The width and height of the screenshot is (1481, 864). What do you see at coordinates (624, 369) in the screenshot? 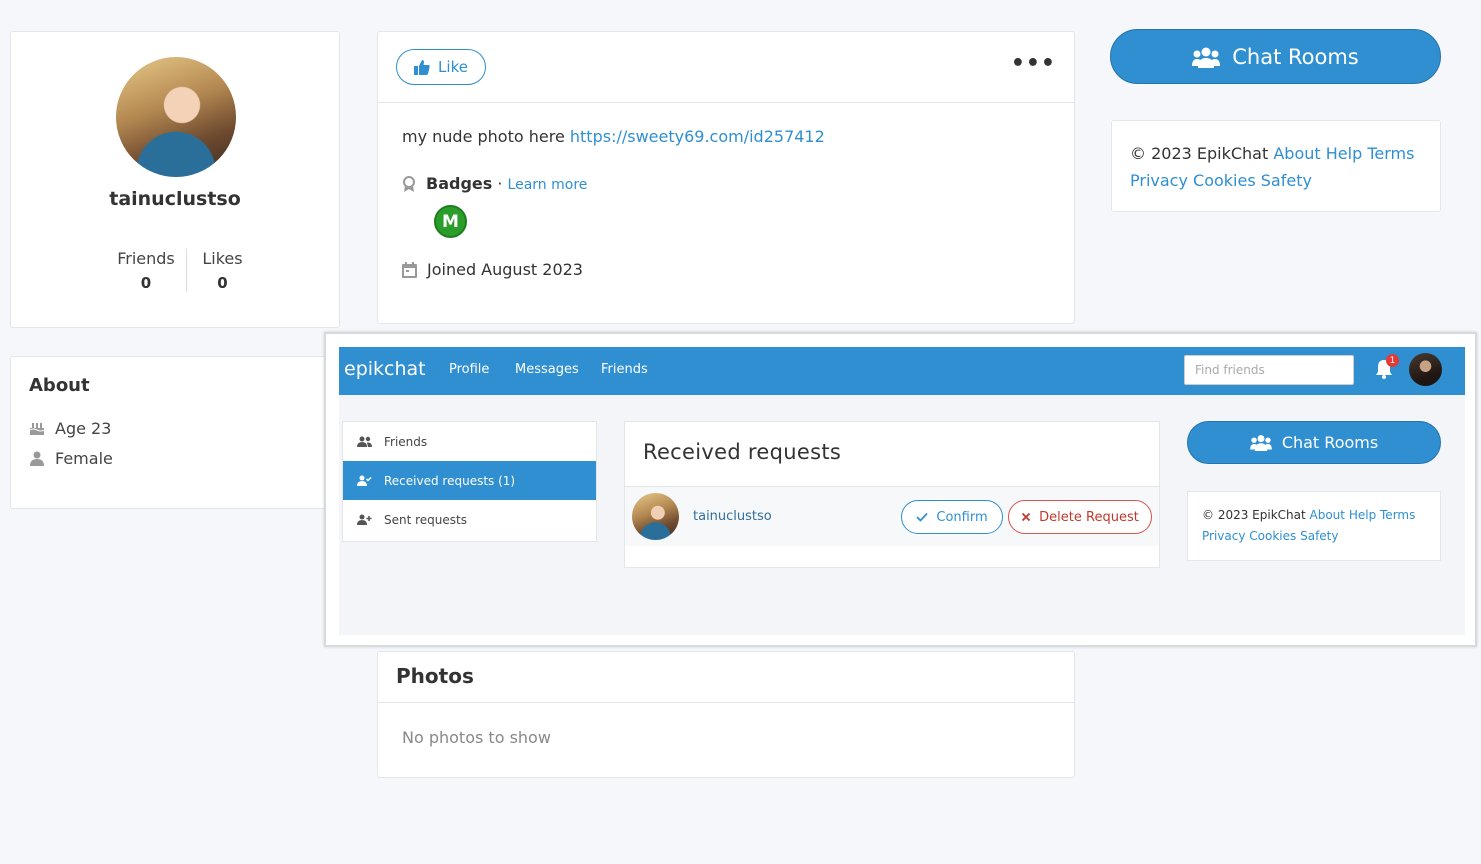
I see `nav-friends-link: Friends` at bounding box center [624, 369].